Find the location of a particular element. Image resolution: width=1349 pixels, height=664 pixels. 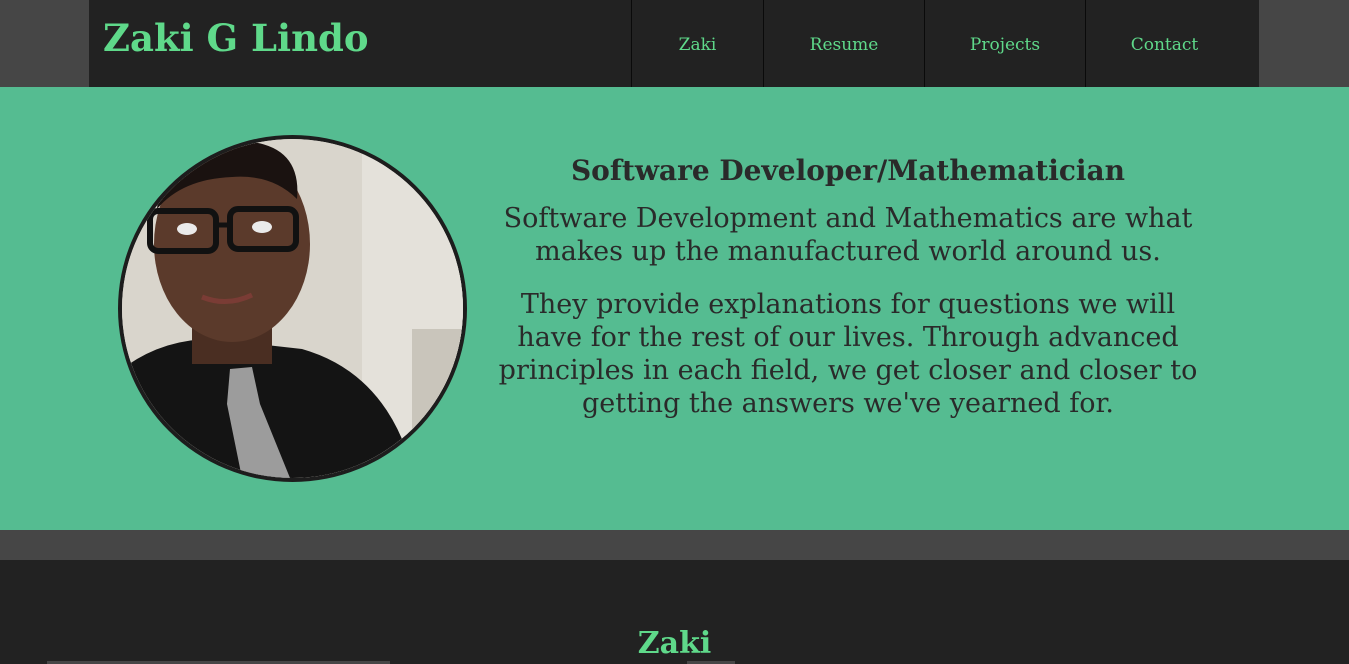

nav-link-resume: Resume is located at coordinates (843, 43).